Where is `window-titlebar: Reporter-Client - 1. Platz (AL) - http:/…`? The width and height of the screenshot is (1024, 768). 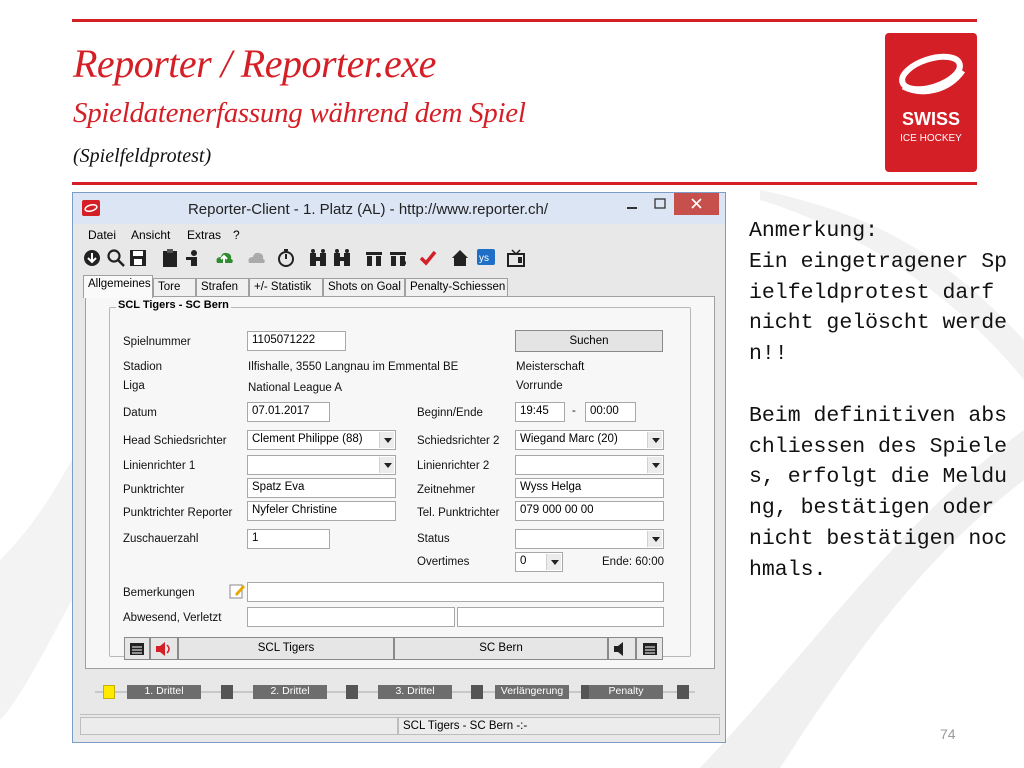
window-titlebar: Reporter-Client - 1. Platz (AL) - http:/… is located at coordinates (399, 208).